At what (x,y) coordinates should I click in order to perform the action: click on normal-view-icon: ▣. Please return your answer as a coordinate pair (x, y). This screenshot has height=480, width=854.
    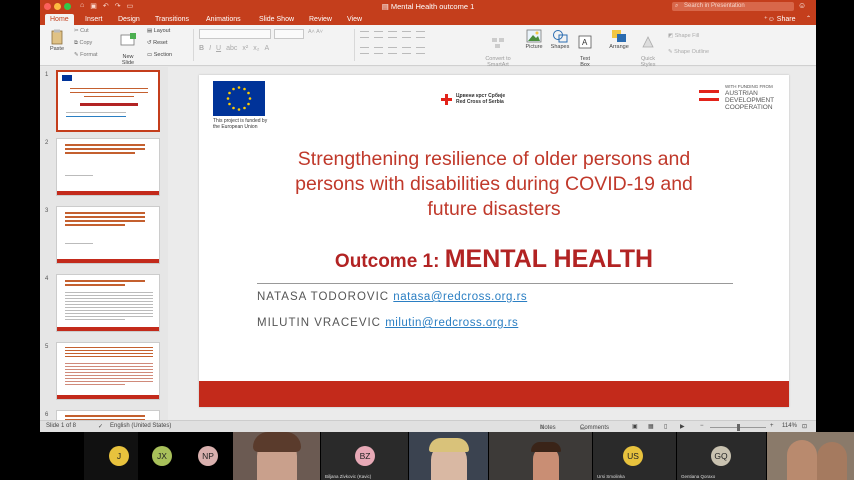
    Looking at the image, I should click on (635, 426).